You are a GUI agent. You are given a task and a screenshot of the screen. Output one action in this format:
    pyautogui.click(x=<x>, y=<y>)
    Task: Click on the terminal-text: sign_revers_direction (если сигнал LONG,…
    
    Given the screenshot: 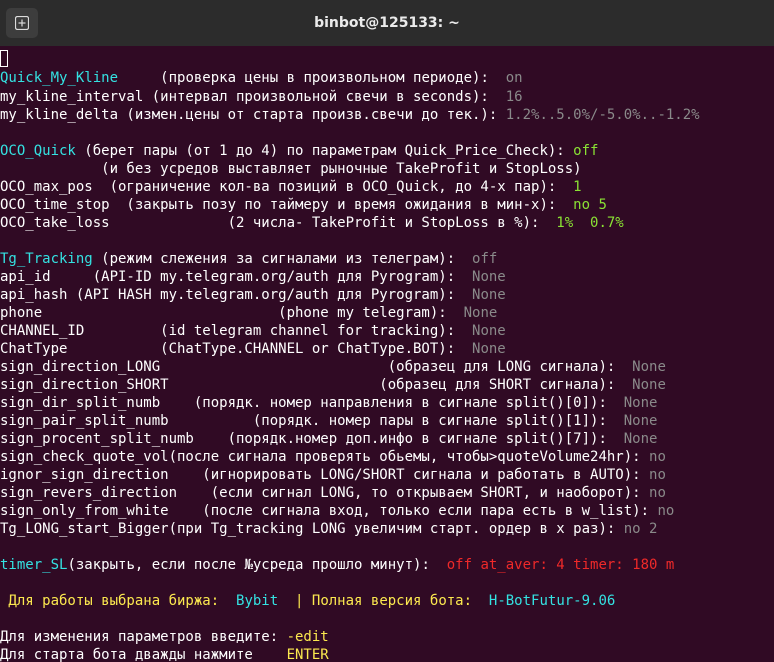 What is the action you would take?
    pyautogui.click(x=325, y=493)
    